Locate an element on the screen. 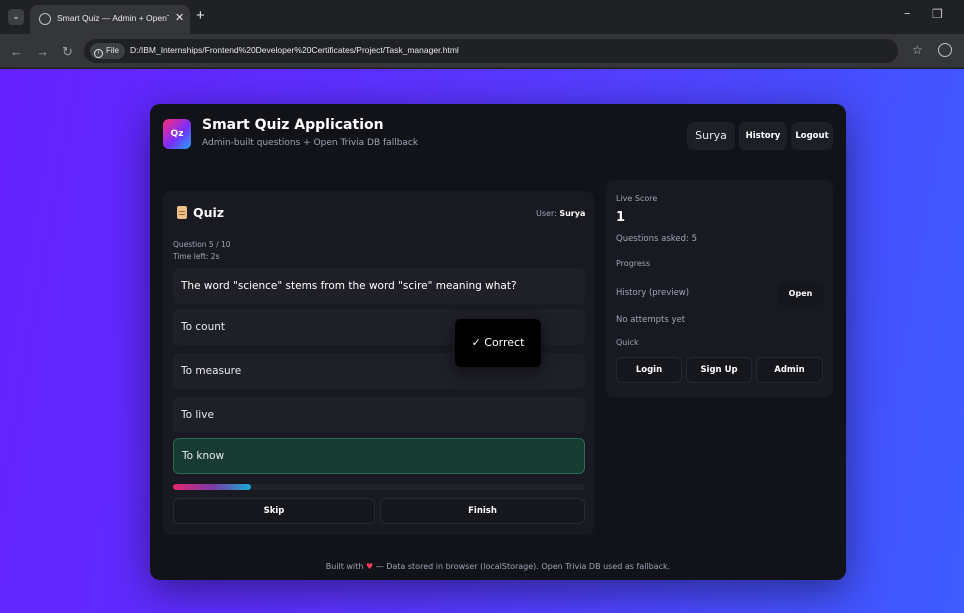 The image size is (964, 613). info-icon: i is located at coordinates (98, 53).